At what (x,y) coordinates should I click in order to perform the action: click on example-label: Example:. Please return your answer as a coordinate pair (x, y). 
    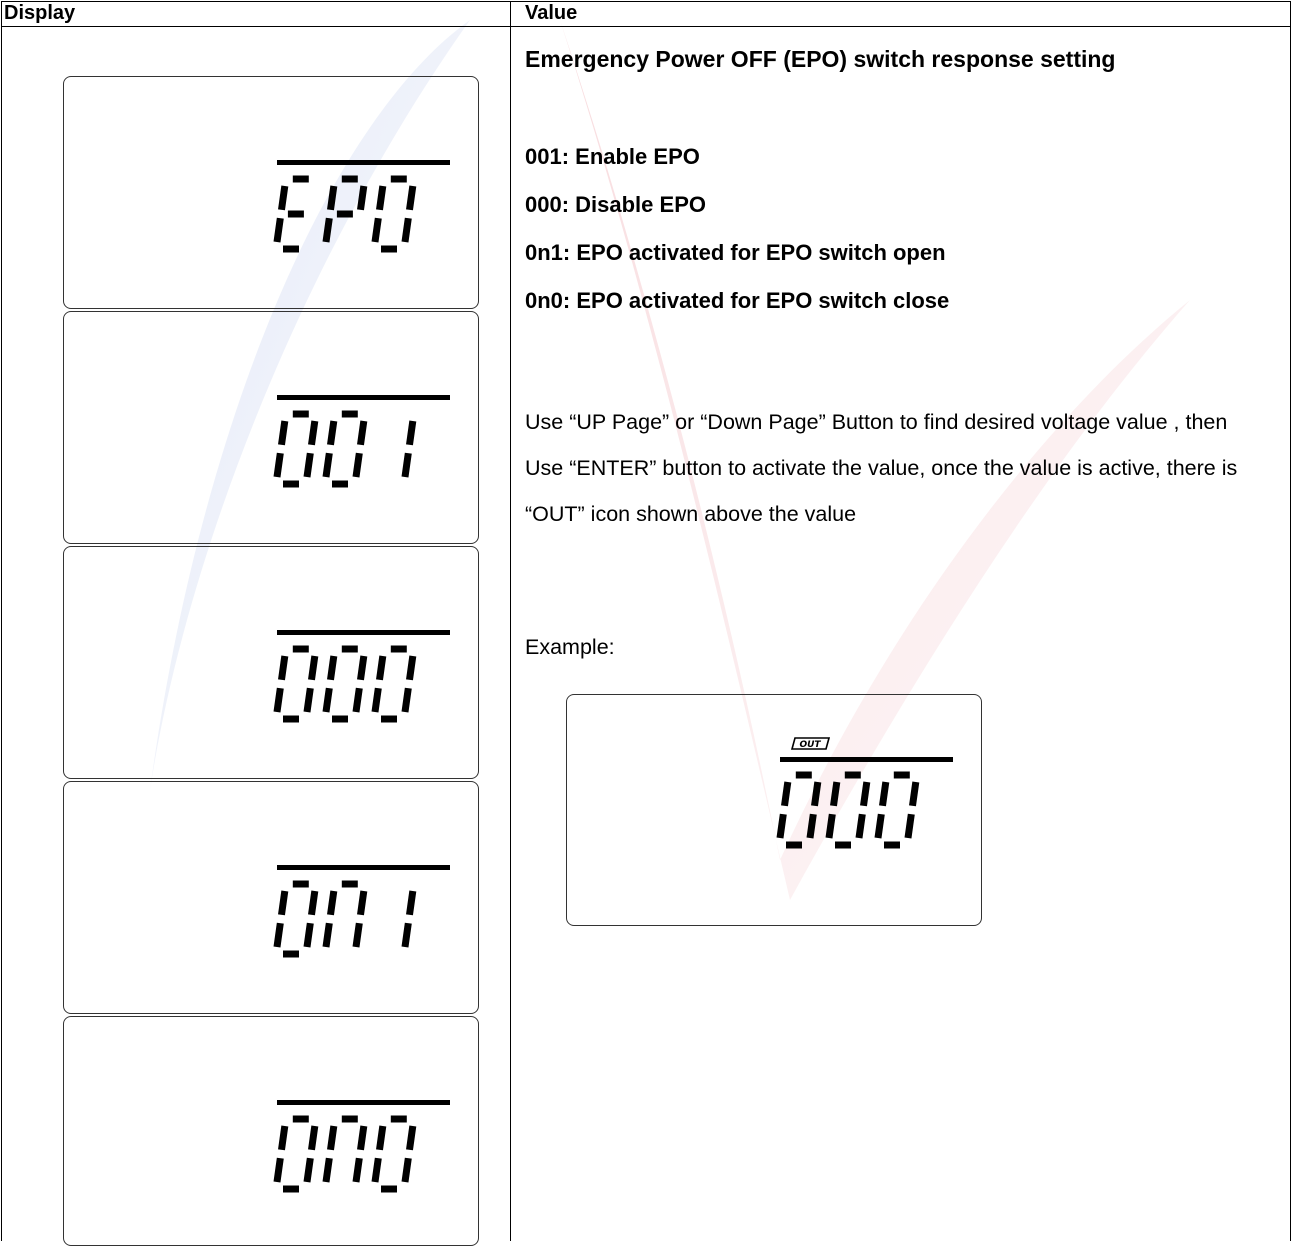
    Looking at the image, I should click on (570, 647).